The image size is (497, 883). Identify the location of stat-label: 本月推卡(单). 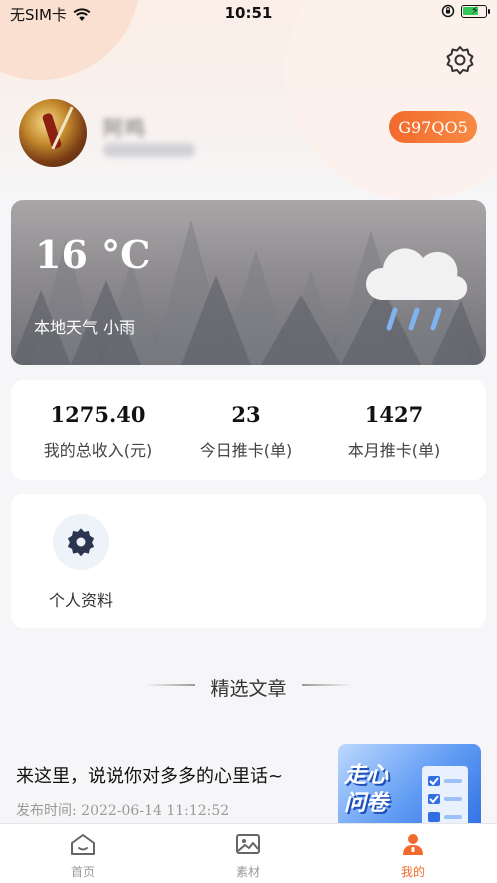
(394, 450).